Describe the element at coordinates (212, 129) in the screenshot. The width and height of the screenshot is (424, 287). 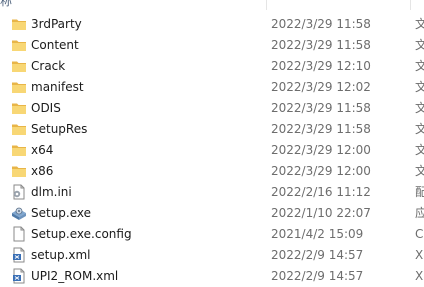
I see `file-row-setupres: SetupRes 2022/3/29 11:58 文` at that location.